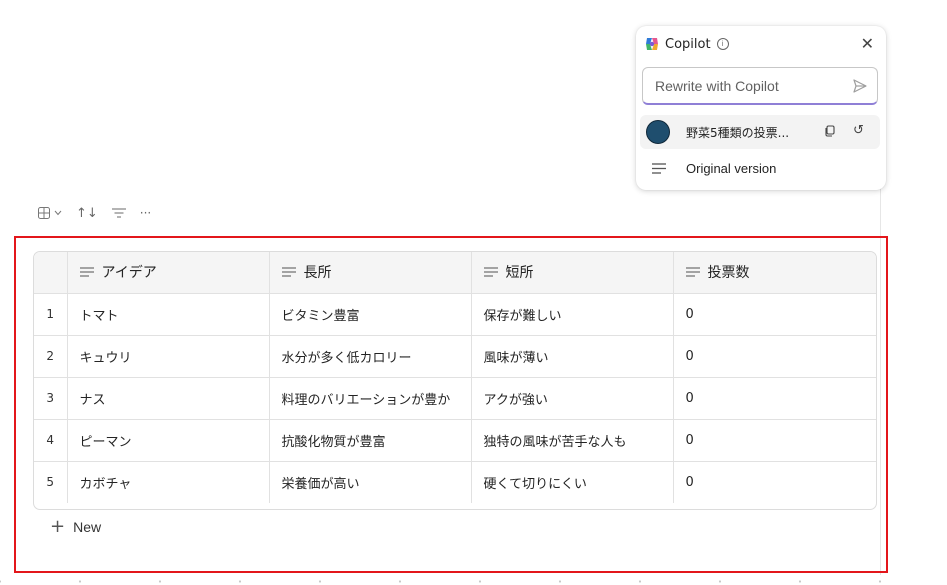  What do you see at coordinates (749, 85) in the screenshot?
I see `rewrite-input` at bounding box center [749, 85].